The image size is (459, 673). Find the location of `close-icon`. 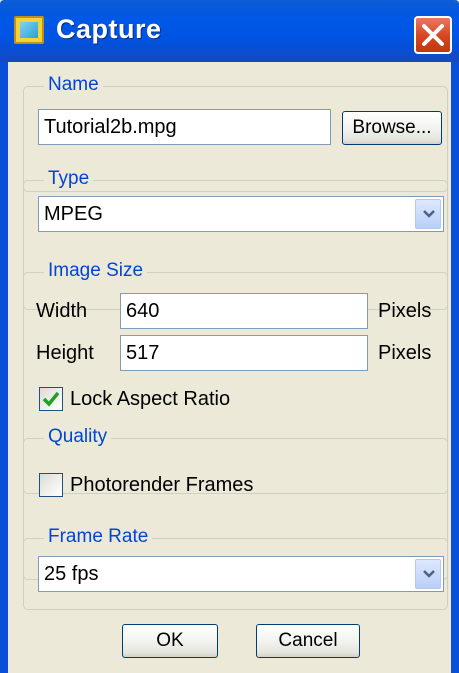

close-icon is located at coordinates (433, 35).